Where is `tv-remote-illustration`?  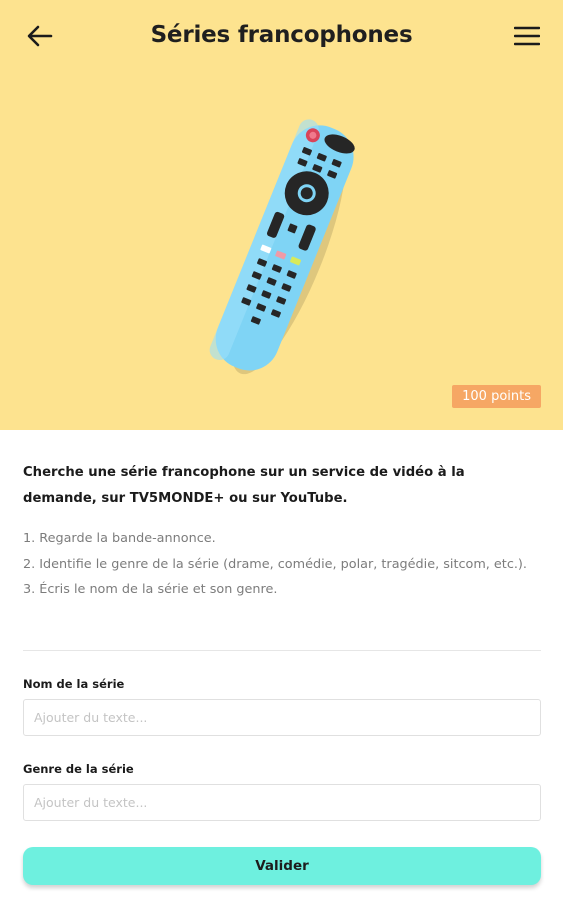 tv-remote-illustration is located at coordinates (285, 247).